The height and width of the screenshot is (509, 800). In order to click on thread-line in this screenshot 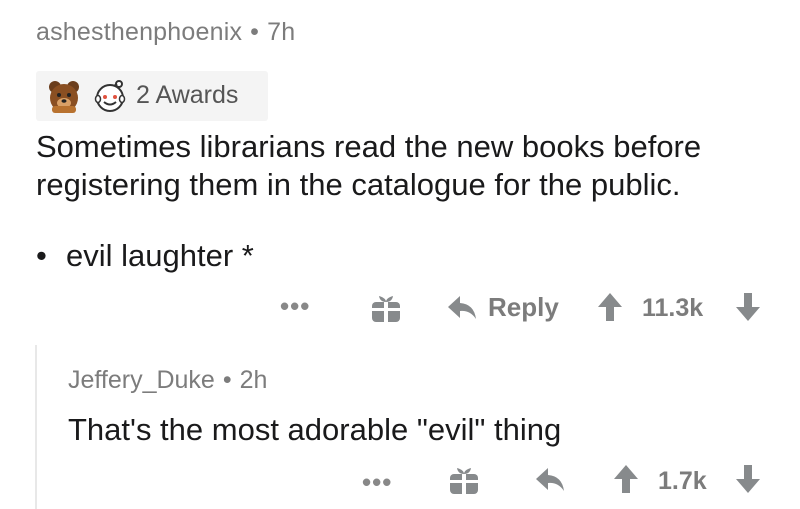, I will do `click(36, 427)`.